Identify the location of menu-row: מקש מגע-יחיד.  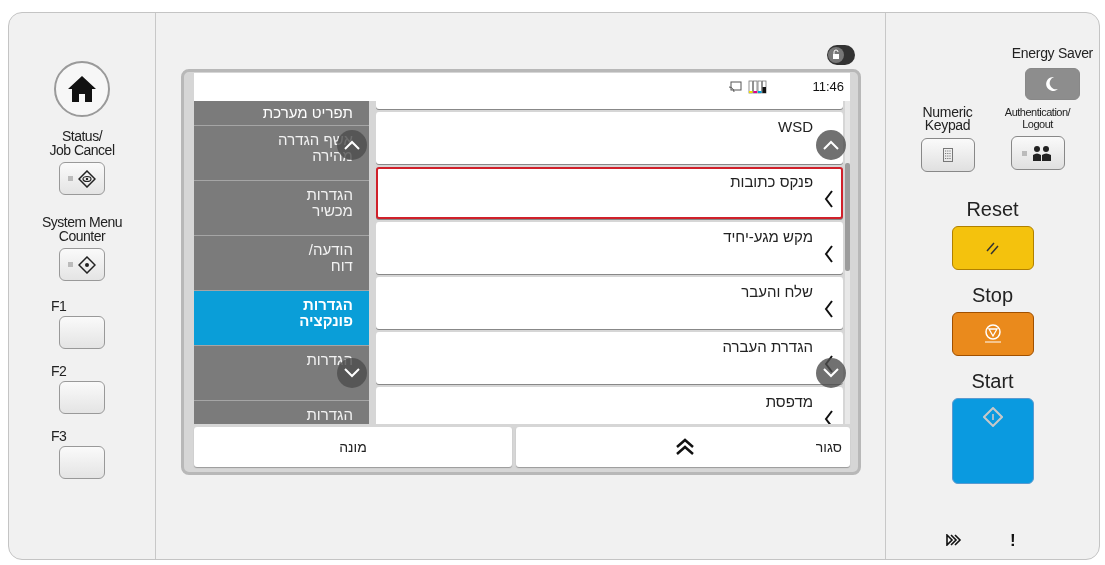
(609, 248).